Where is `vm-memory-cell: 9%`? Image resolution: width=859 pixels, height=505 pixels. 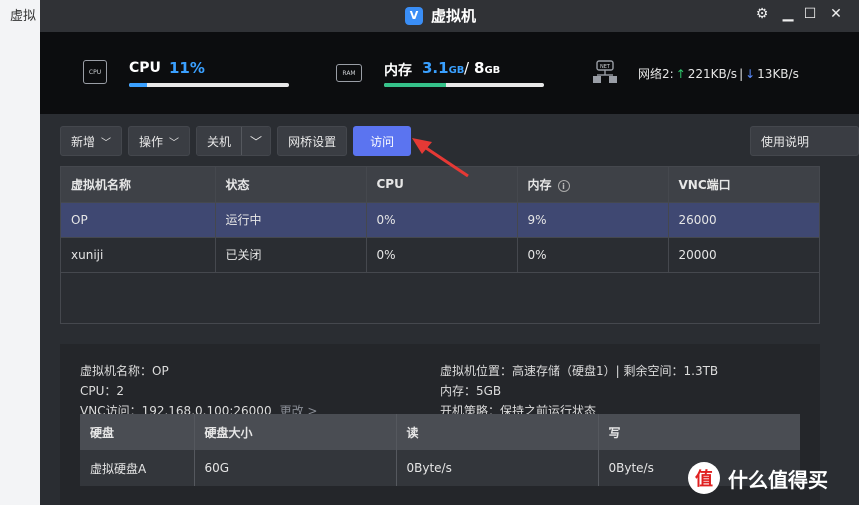
vm-memory-cell: 9% is located at coordinates (593, 220).